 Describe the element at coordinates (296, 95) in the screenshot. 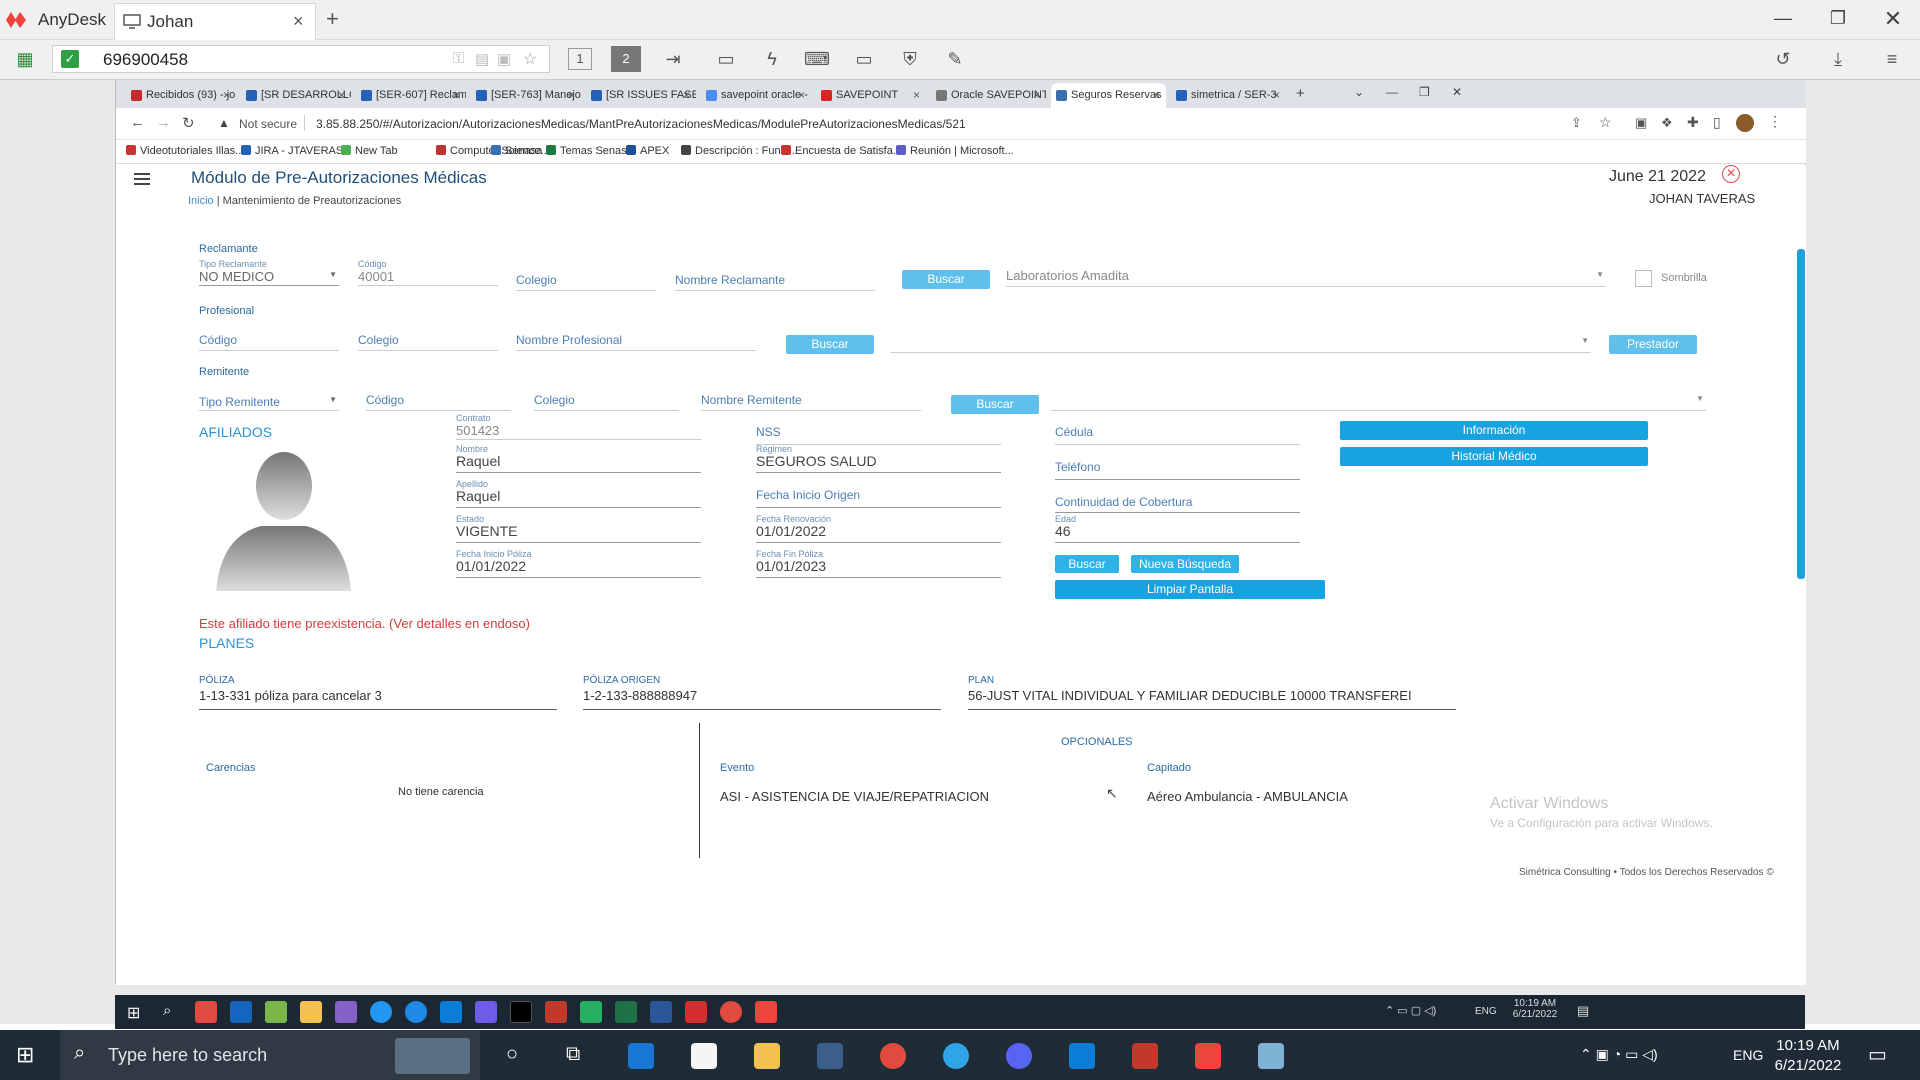

I see `chrome-tab: [SR DESARROLLO ×` at that location.